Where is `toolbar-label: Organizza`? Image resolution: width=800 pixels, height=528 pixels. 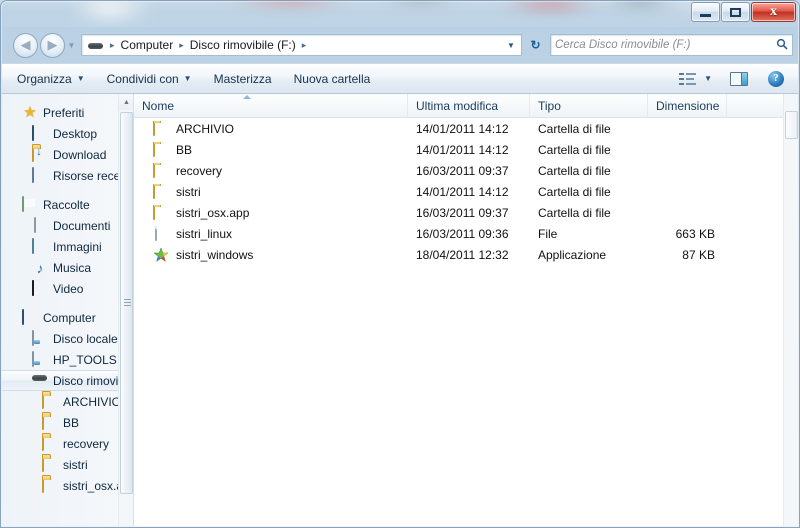 toolbar-label: Organizza is located at coordinates (44, 78).